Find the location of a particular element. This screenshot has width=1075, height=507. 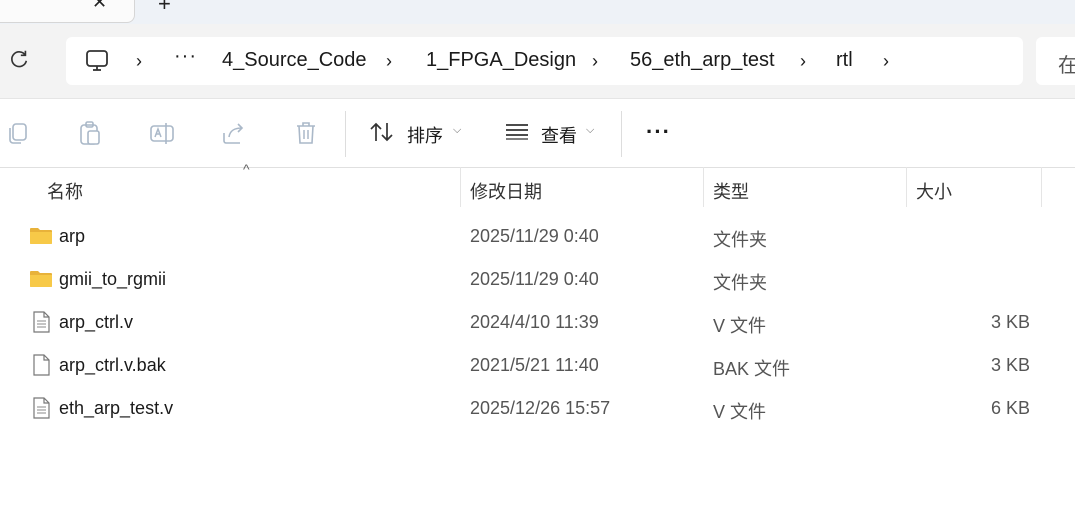

search-placeholder: 在 is located at coordinates (1066, 66).